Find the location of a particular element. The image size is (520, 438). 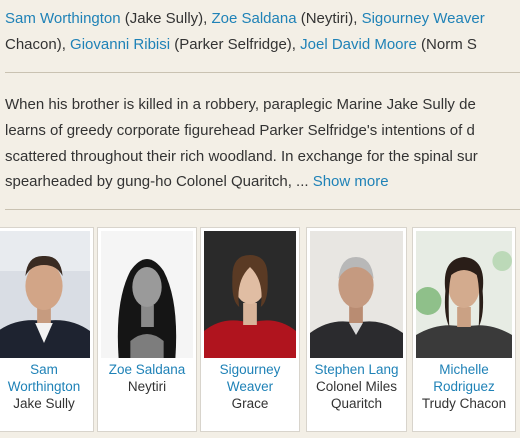

cast-name: Michelle is located at coordinates (464, 369).